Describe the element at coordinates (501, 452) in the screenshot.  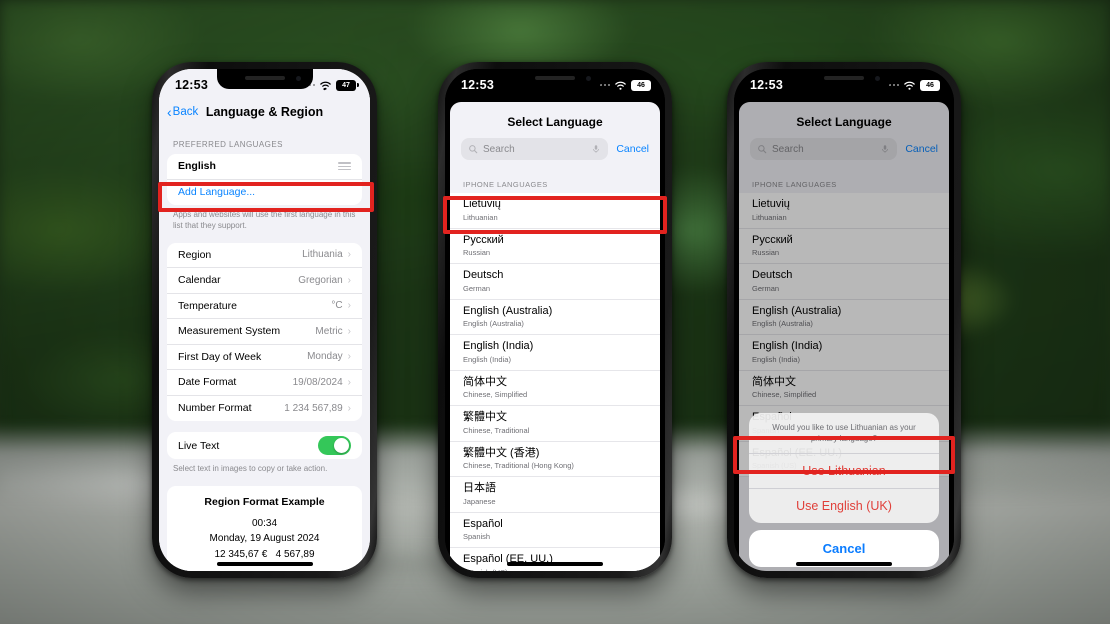
I see `language-native-name: 繁體中文 (香港)` at that location.